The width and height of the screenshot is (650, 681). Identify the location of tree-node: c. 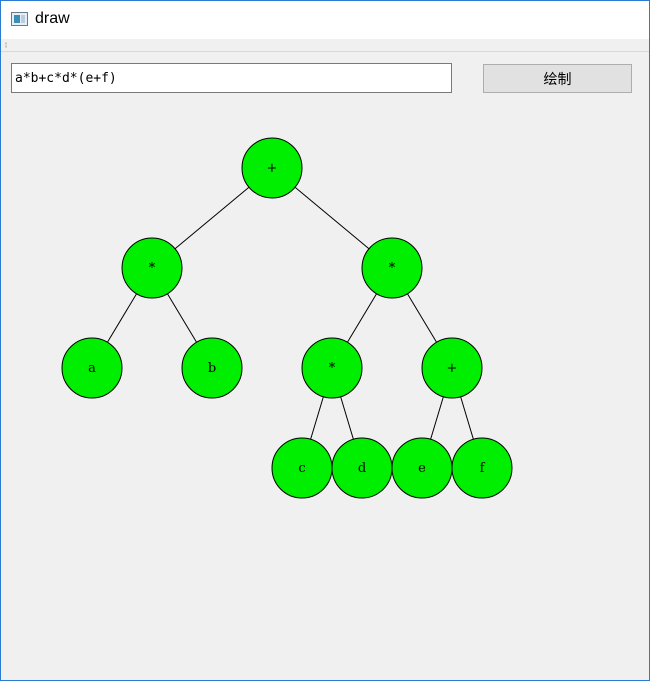
(302, 468).